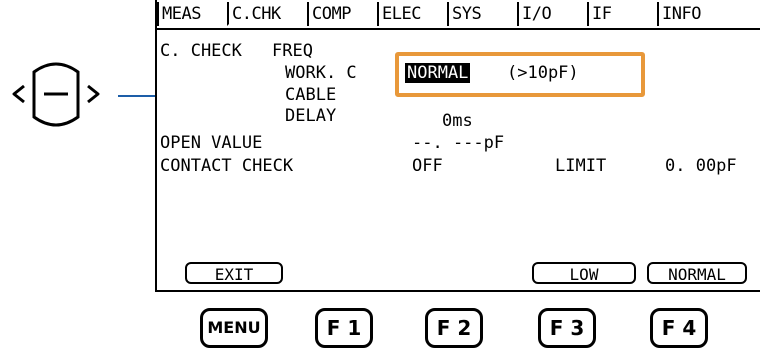  What do you see at coordinates (267, 14) in the screenshot?
I see `tab-cchk: C.CHK` at bounding box center [267, 14].